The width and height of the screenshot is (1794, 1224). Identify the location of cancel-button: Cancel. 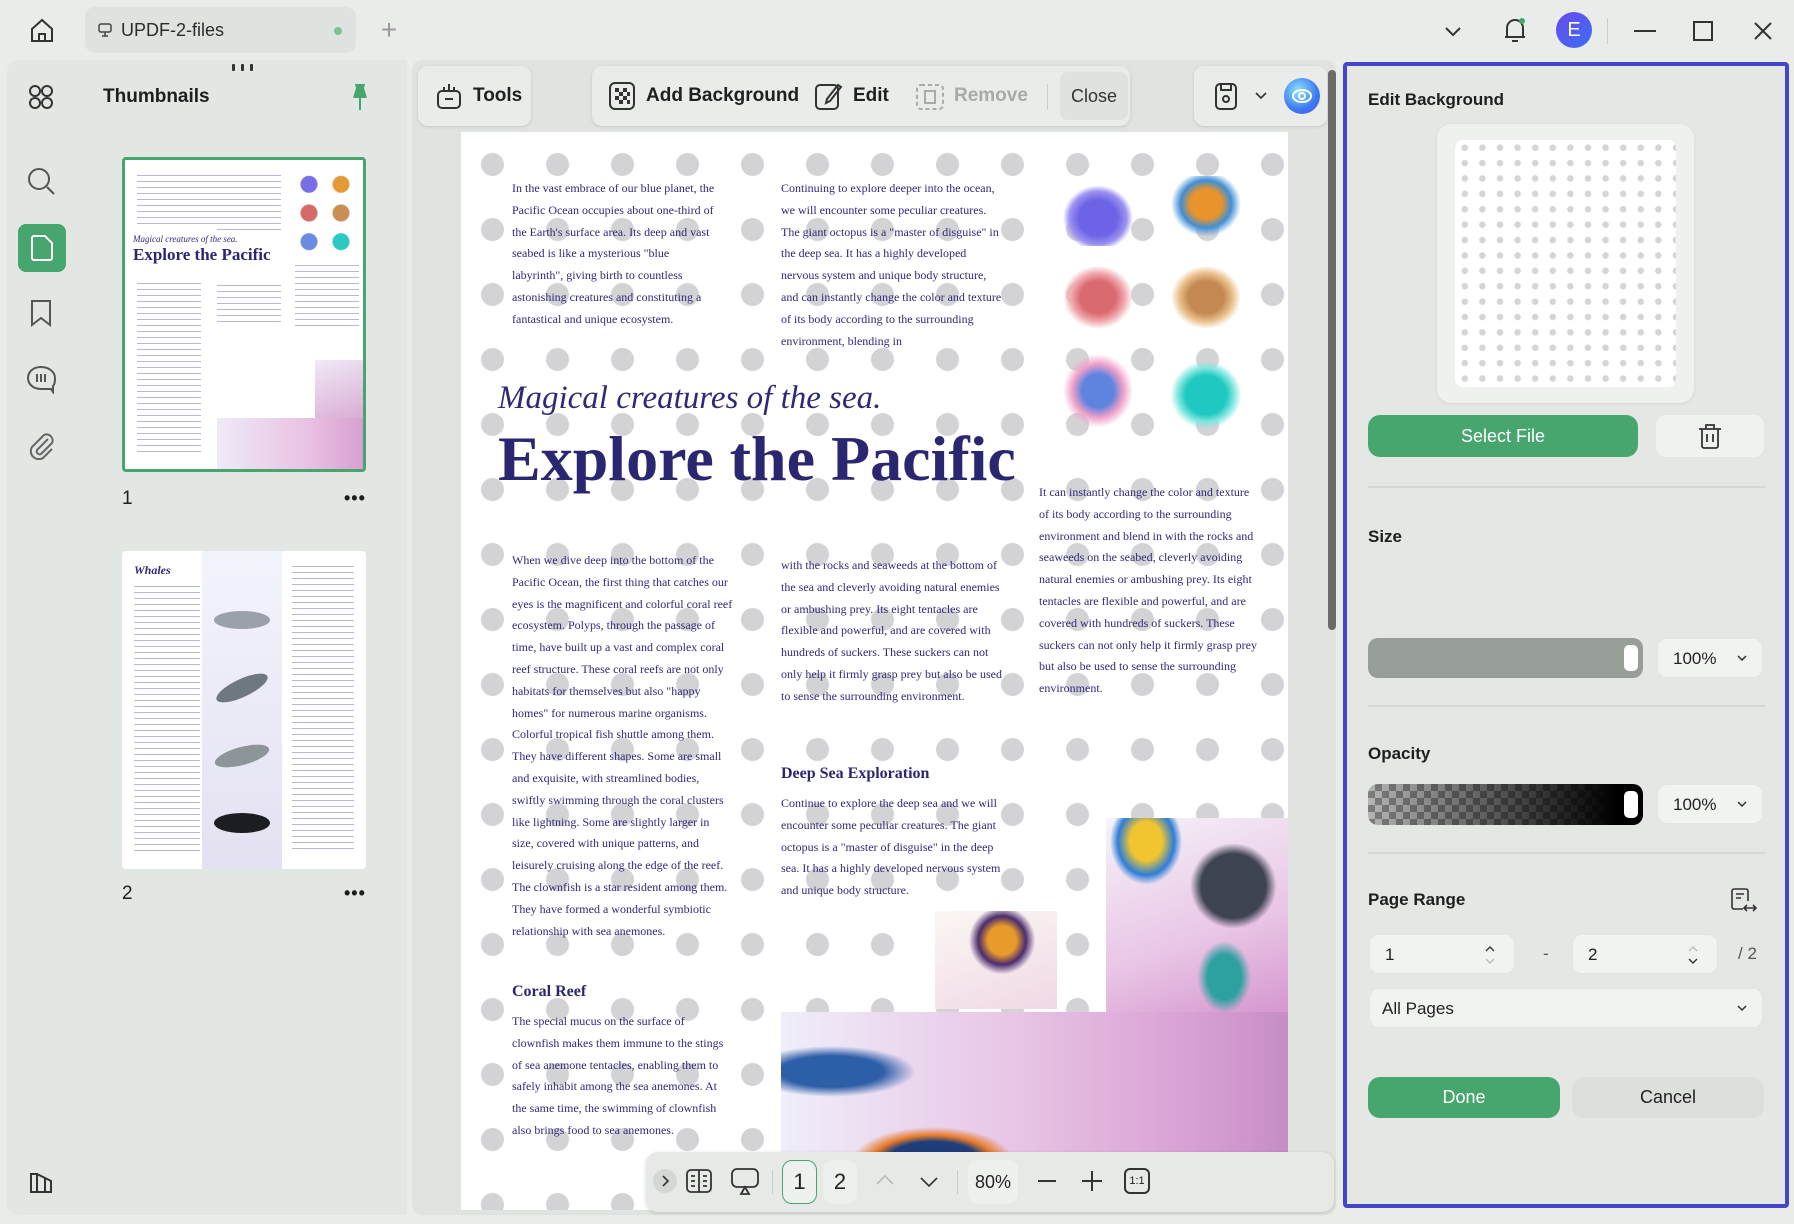
(1668, 1097).